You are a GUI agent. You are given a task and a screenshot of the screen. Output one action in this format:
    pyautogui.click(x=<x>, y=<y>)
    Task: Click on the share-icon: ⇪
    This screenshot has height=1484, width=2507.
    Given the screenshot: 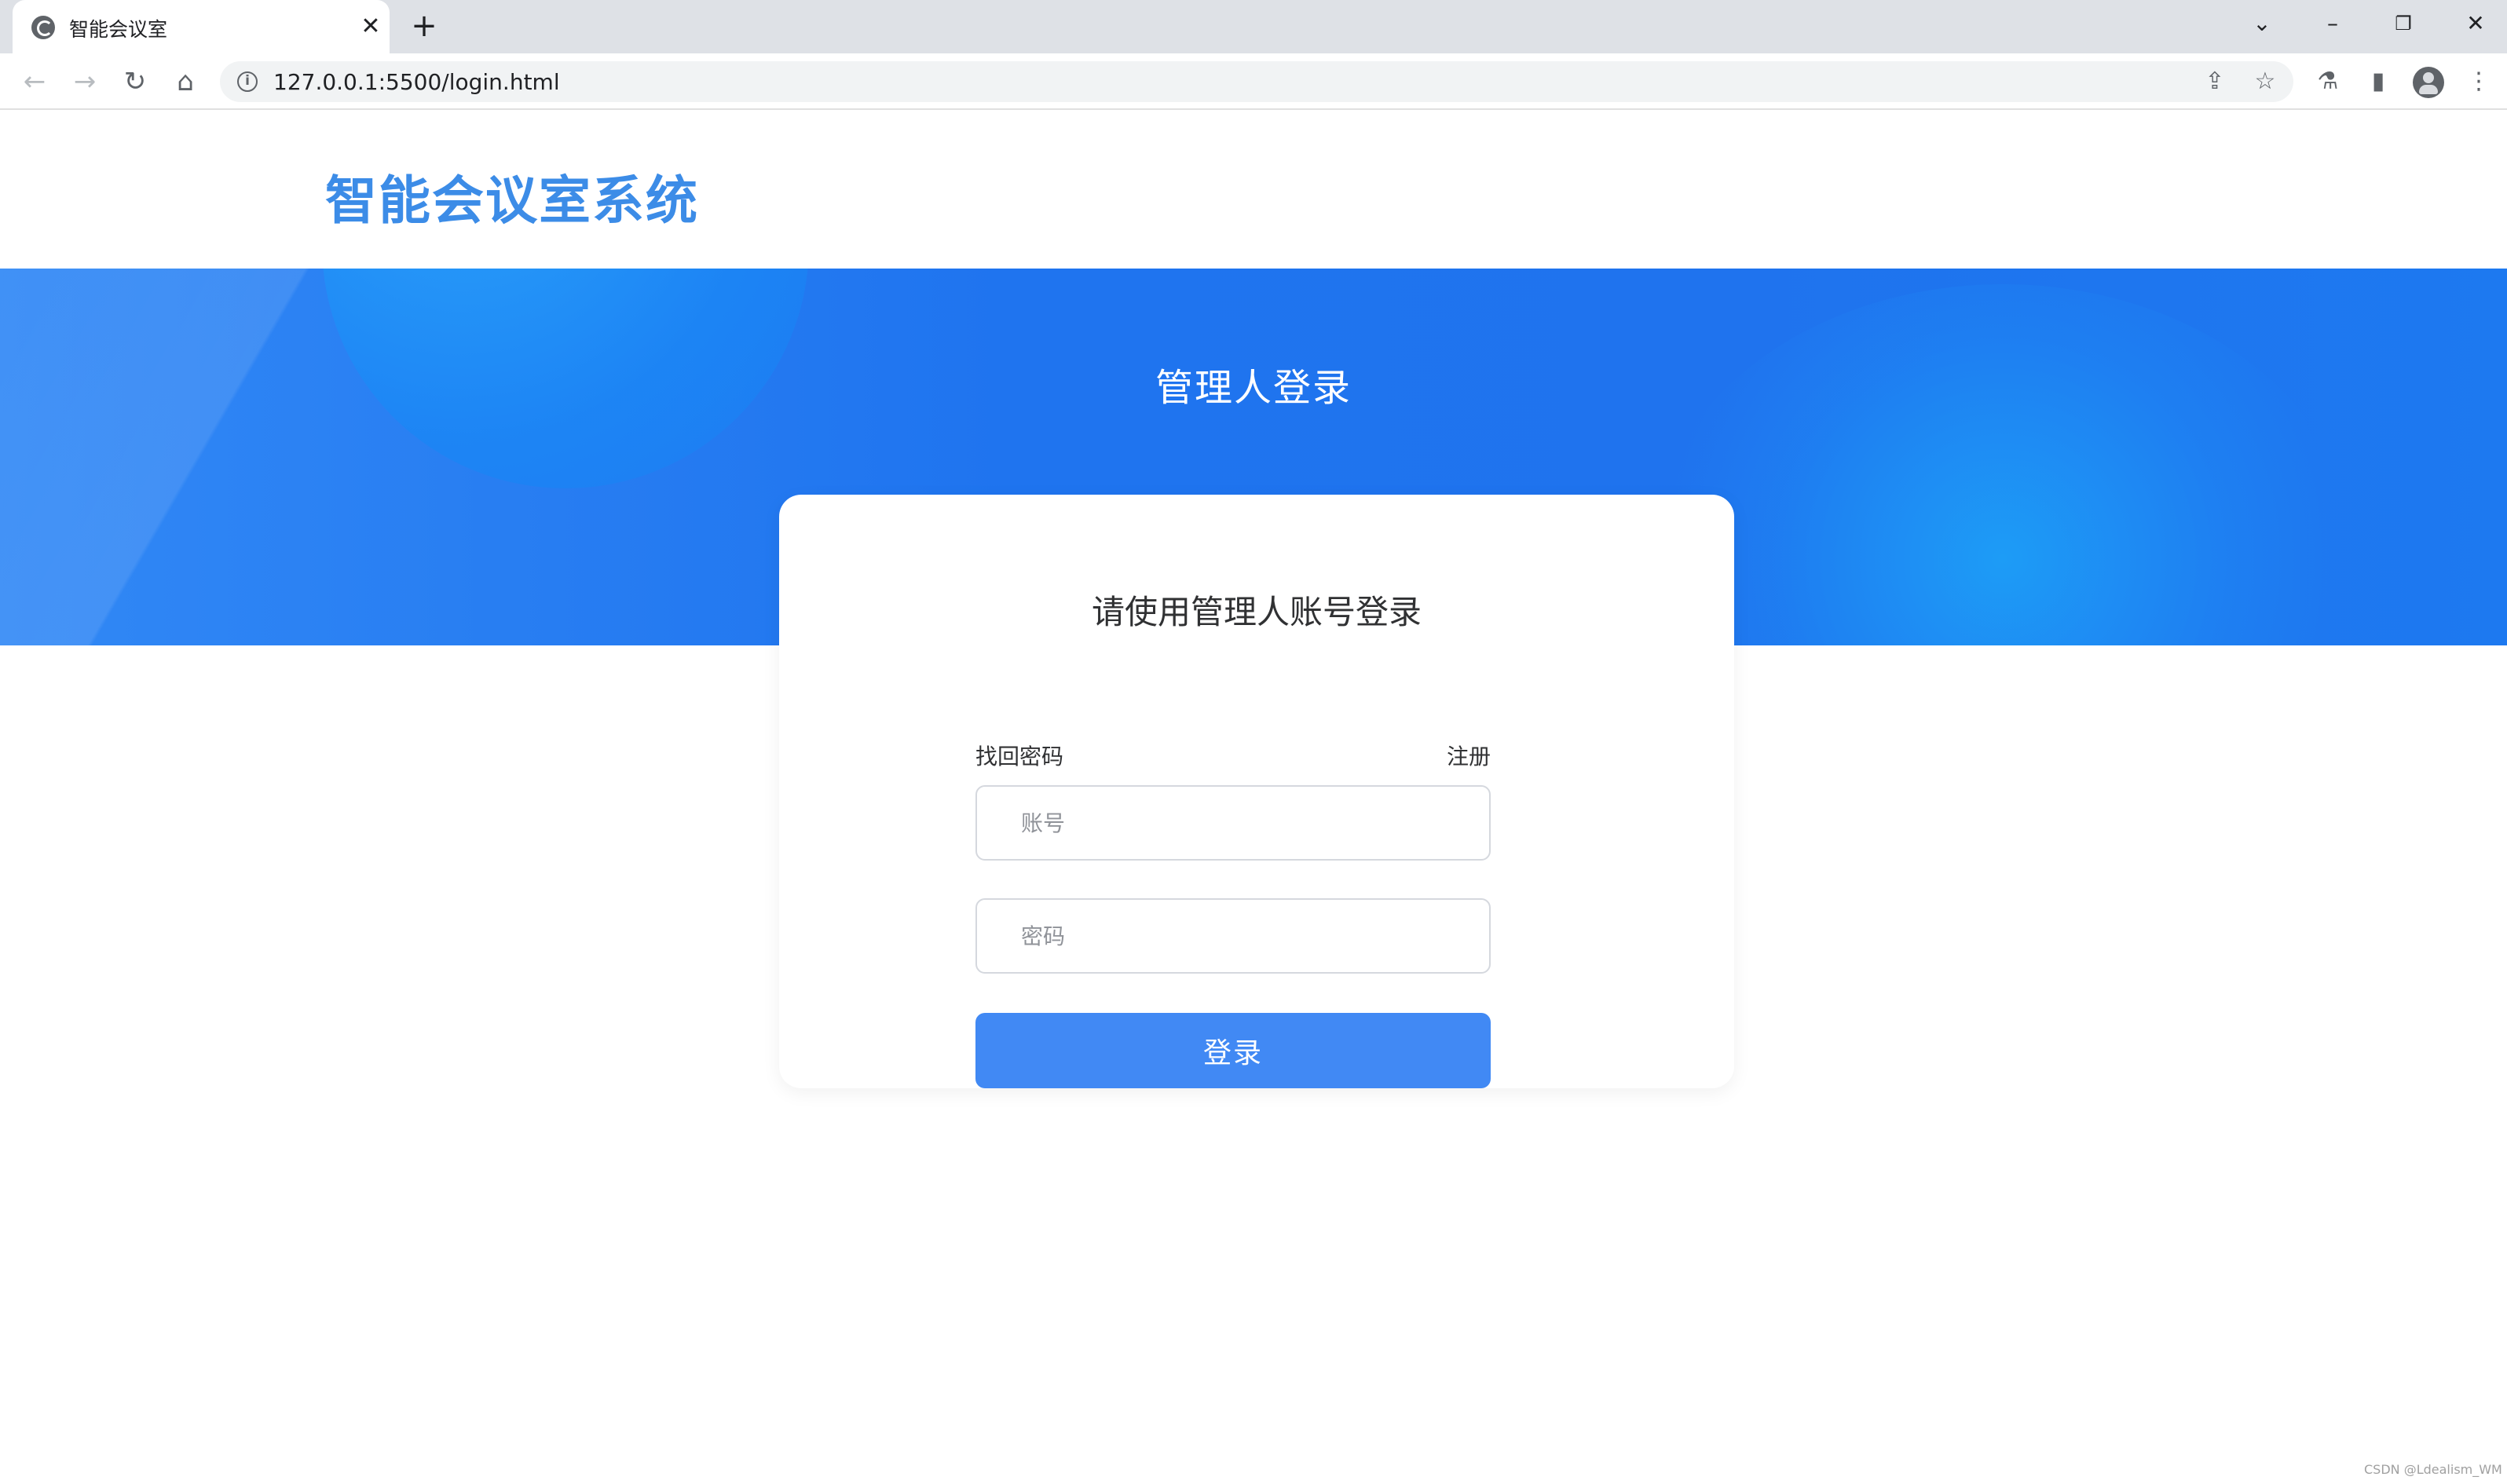 What is the action you would take?
    pyautogui.click(x=2215, y=81)
    